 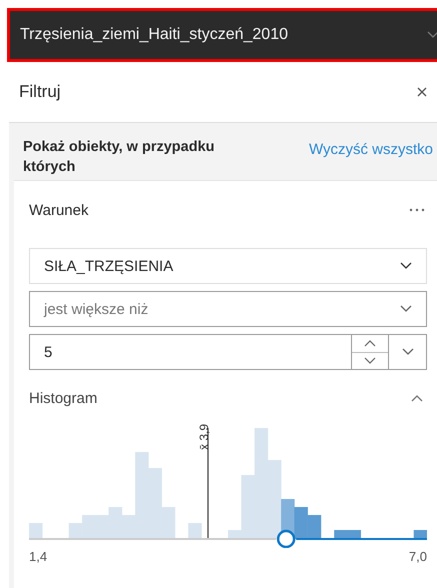 What do you see at coordinates (222, 35) in the screenshot?
I see `layer-selector: Trzęsienia_ziemi_Haiti_styczeń_2010` at bounding box center [222, 35].